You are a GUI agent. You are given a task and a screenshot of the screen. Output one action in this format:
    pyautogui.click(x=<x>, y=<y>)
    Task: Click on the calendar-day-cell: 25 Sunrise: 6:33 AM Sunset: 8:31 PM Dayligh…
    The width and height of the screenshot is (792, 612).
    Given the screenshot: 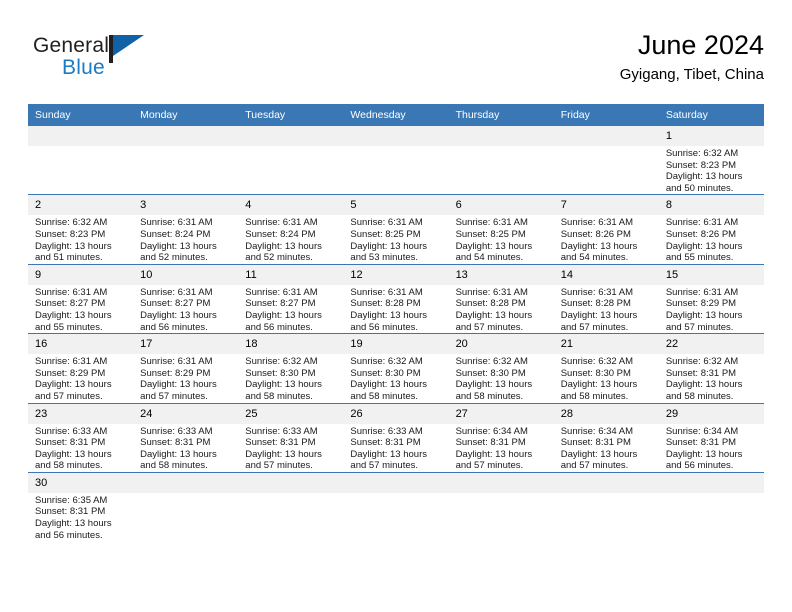 What is the action you would take?
    pyautogui.click(x=291, y=437)
    